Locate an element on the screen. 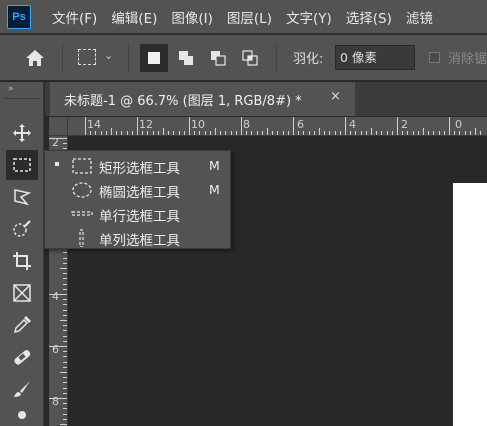 This screenshot has width=487, height=426. eyedropper-tool is located at coordinates (22, 325).